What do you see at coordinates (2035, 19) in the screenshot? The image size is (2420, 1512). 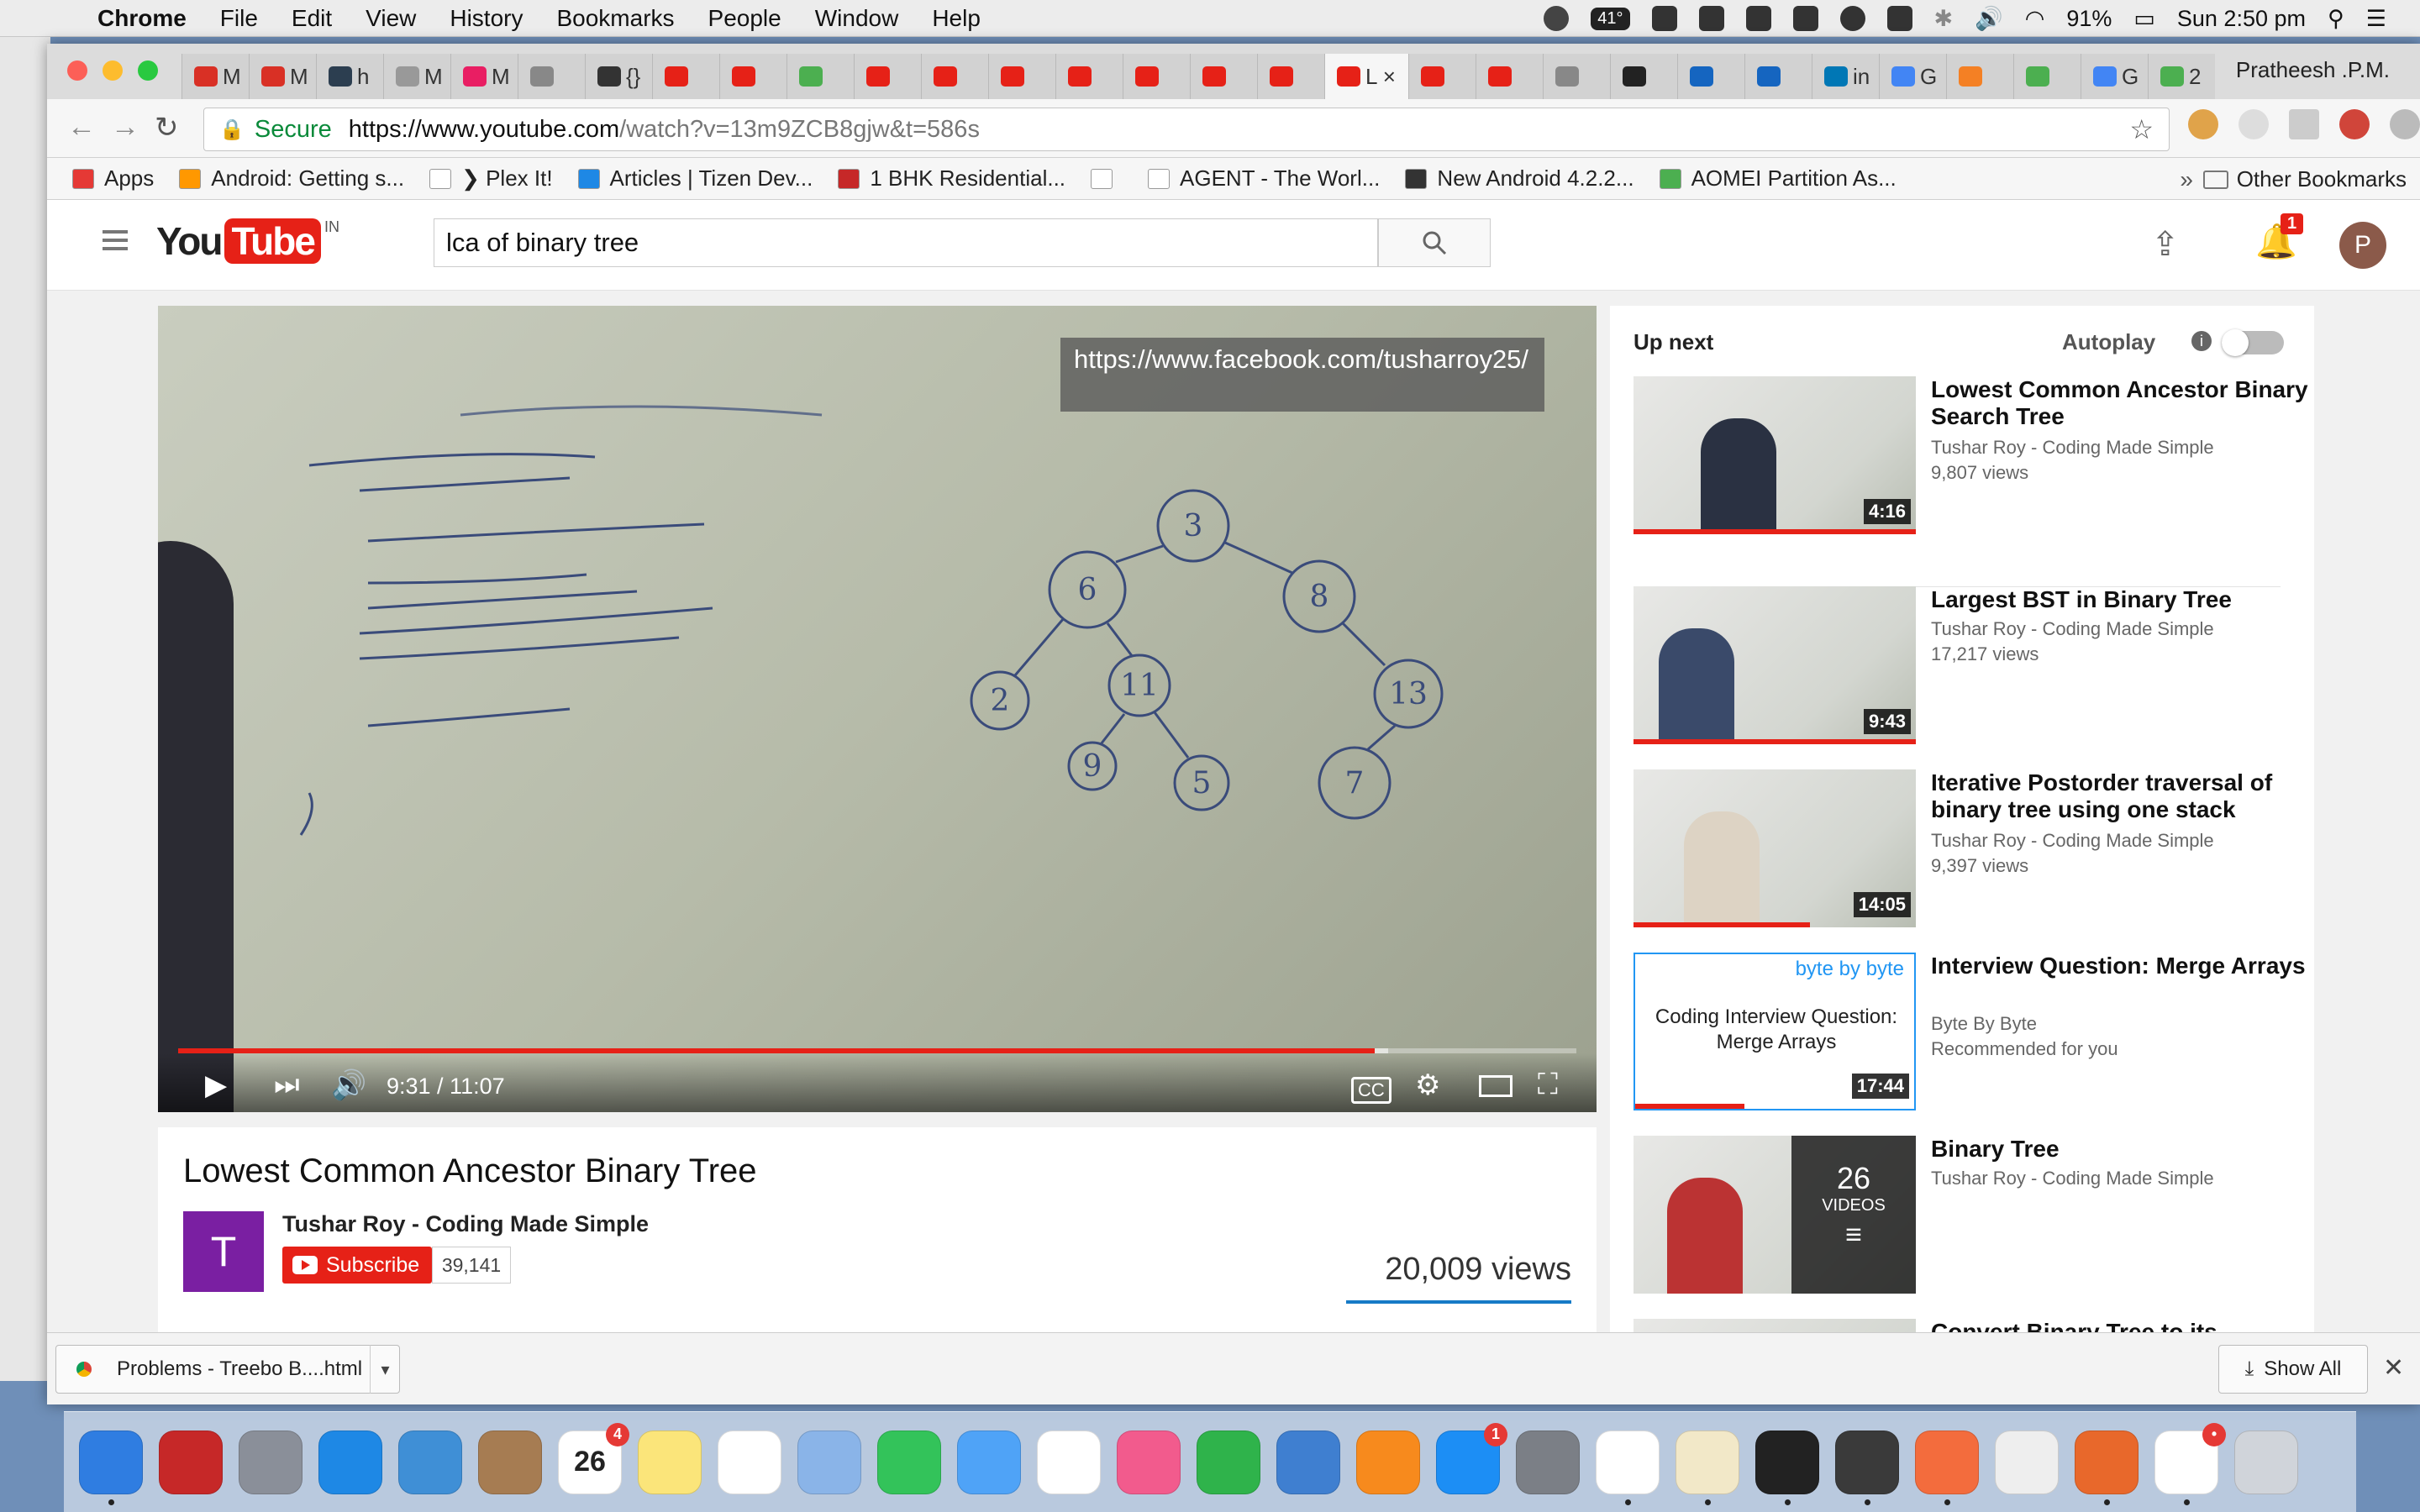 I see `wifi-icon: ◠` at bounding box center [2035, 19].